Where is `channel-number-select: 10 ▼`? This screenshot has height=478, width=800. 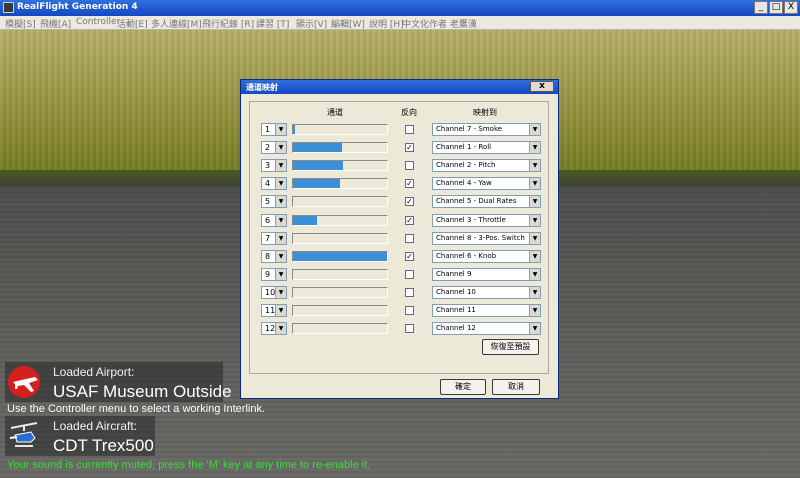
channel-number-select: 10 ▼ is located at coordinates (274, 292).